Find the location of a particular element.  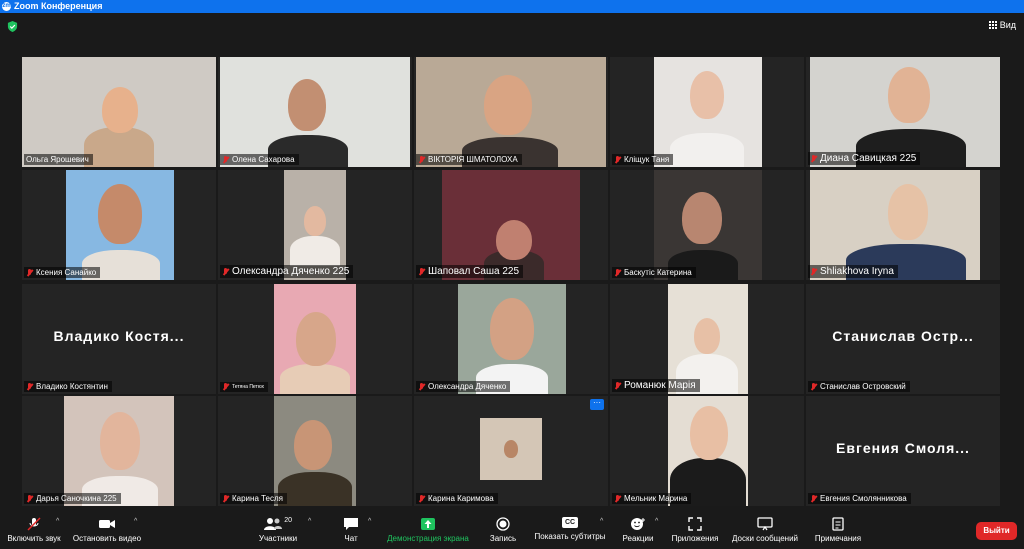

zoom-logo-icon: zm is located at coordinates (6, 6).